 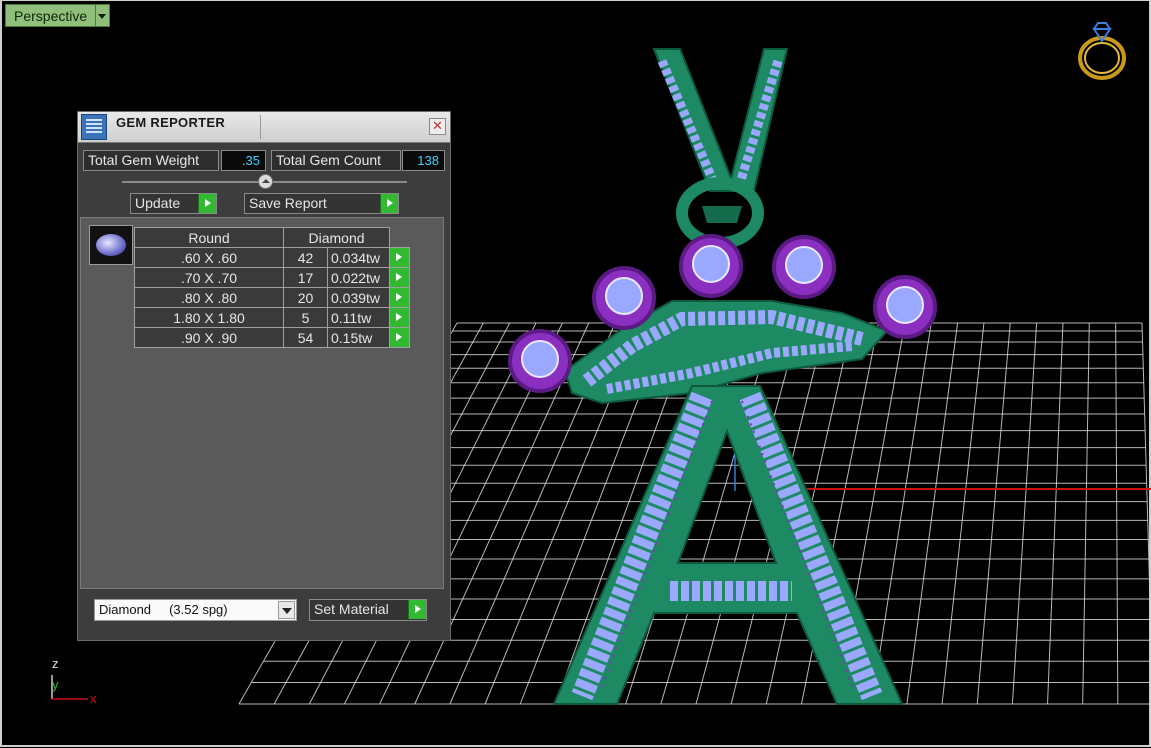 What do you see at coordinates (286, 610) in the screenshot?
I see `chevron-down-icon` at bounding box center [286, 610].